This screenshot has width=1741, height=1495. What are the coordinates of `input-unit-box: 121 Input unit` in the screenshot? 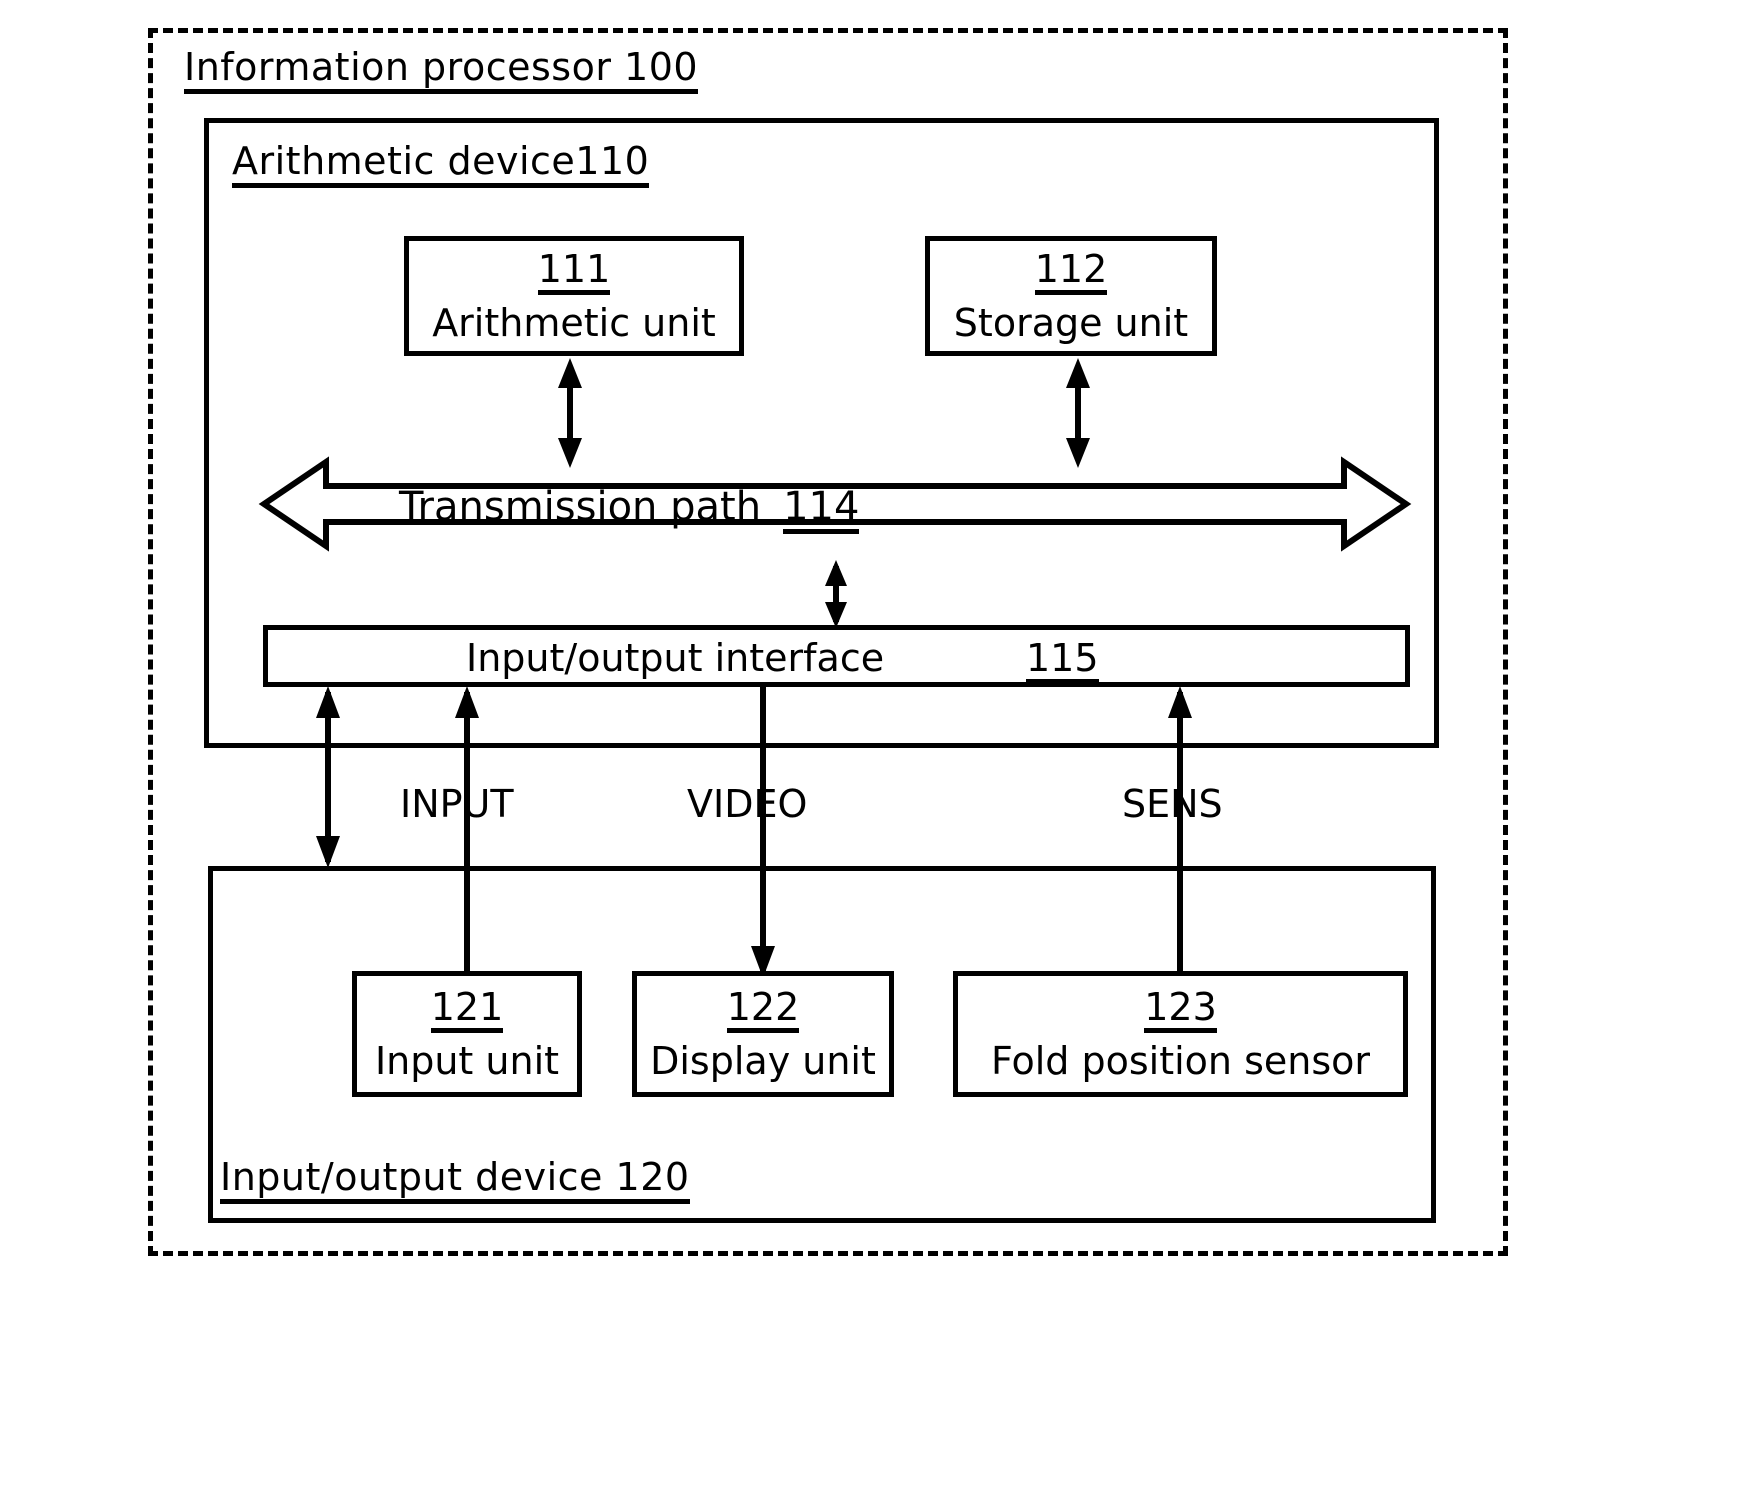 It's located at (467, 1034).